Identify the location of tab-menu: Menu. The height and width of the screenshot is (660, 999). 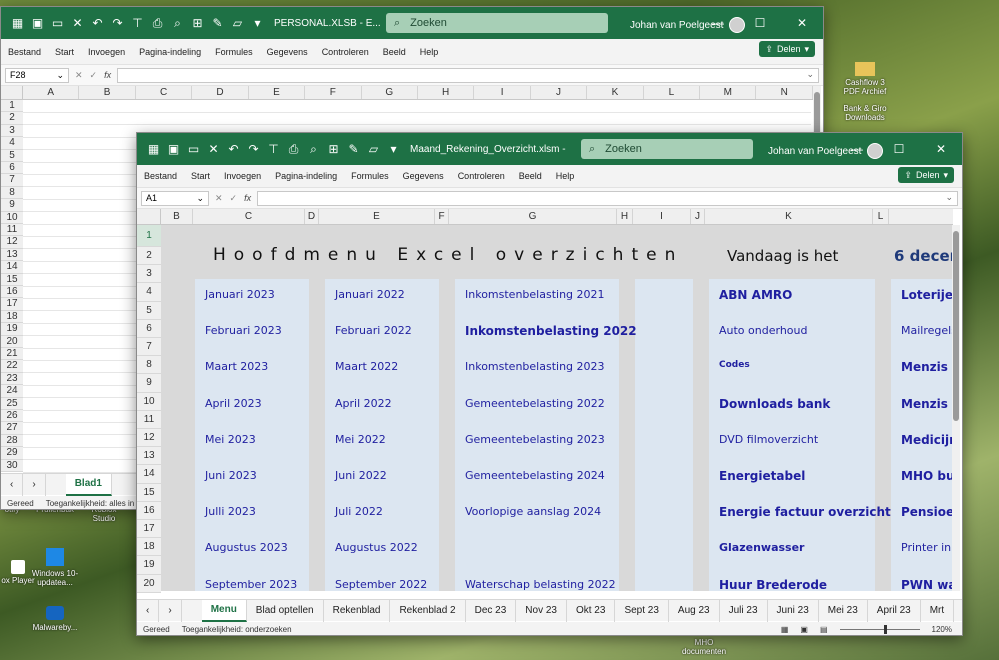
(224, 610).